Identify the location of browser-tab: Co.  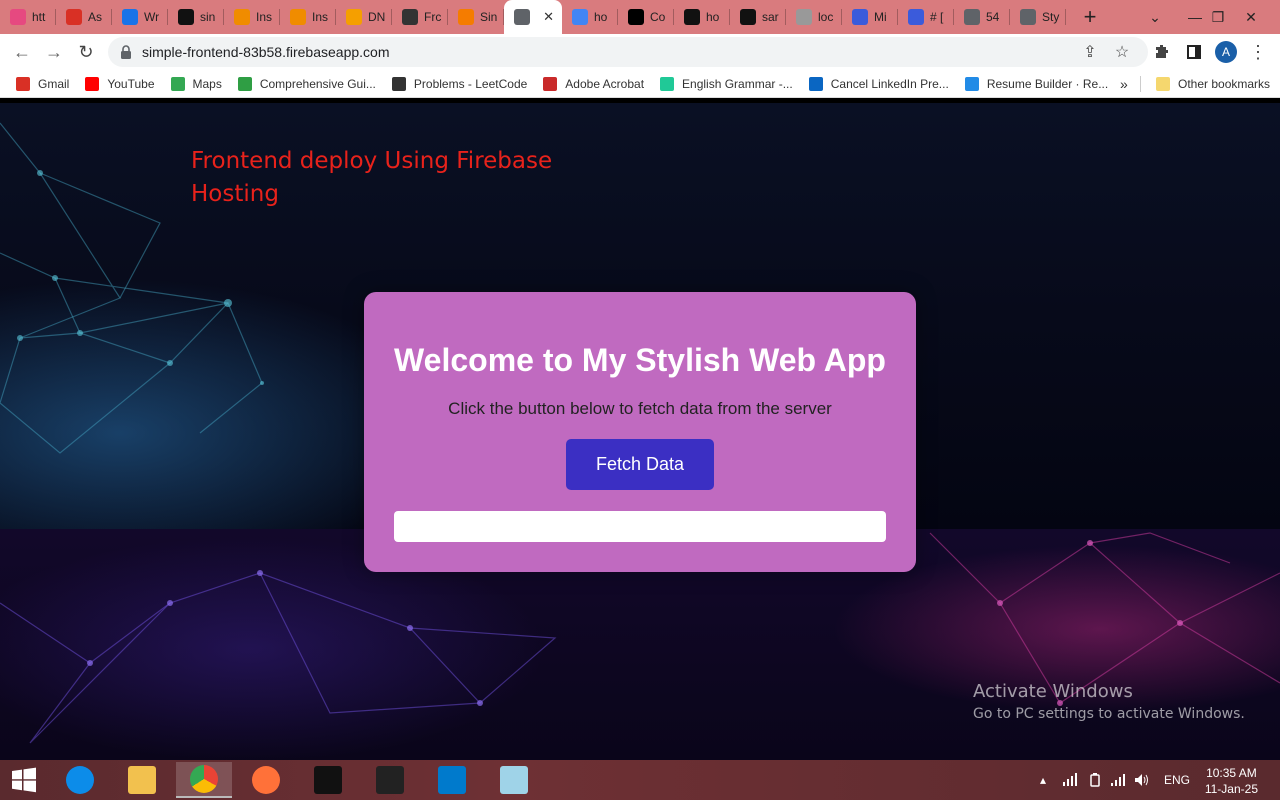
(646, 17).